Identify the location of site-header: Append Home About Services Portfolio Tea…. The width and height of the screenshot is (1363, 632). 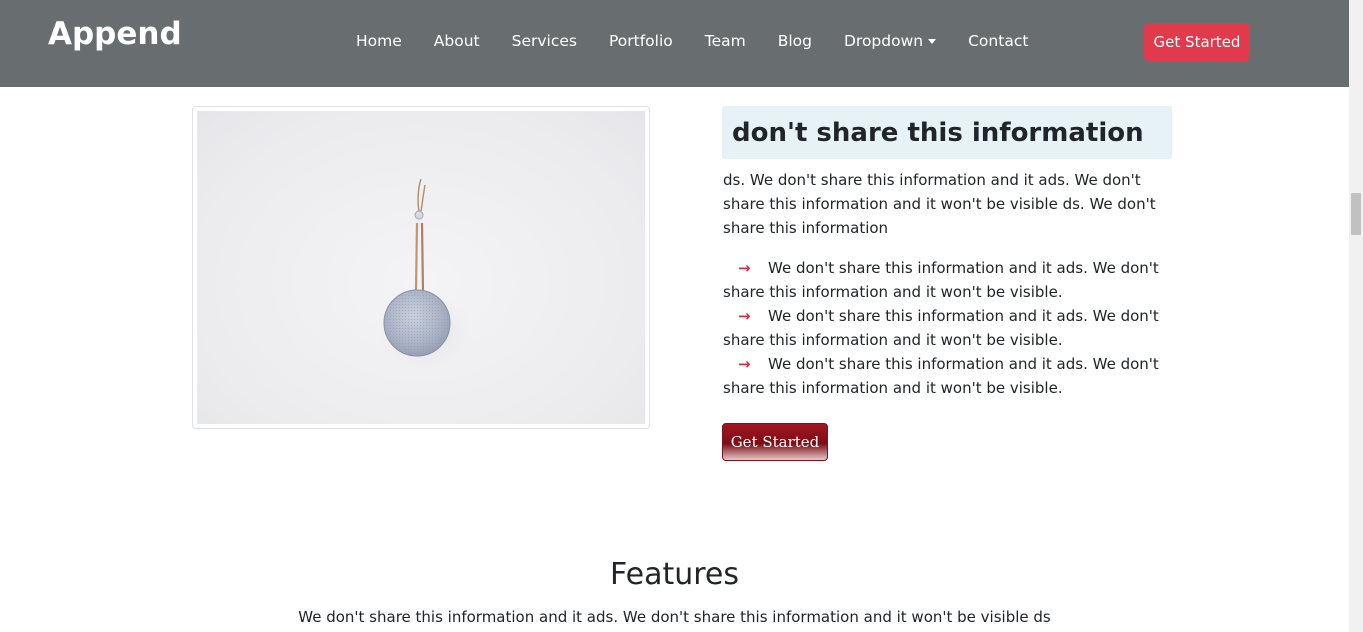
(674, 43).